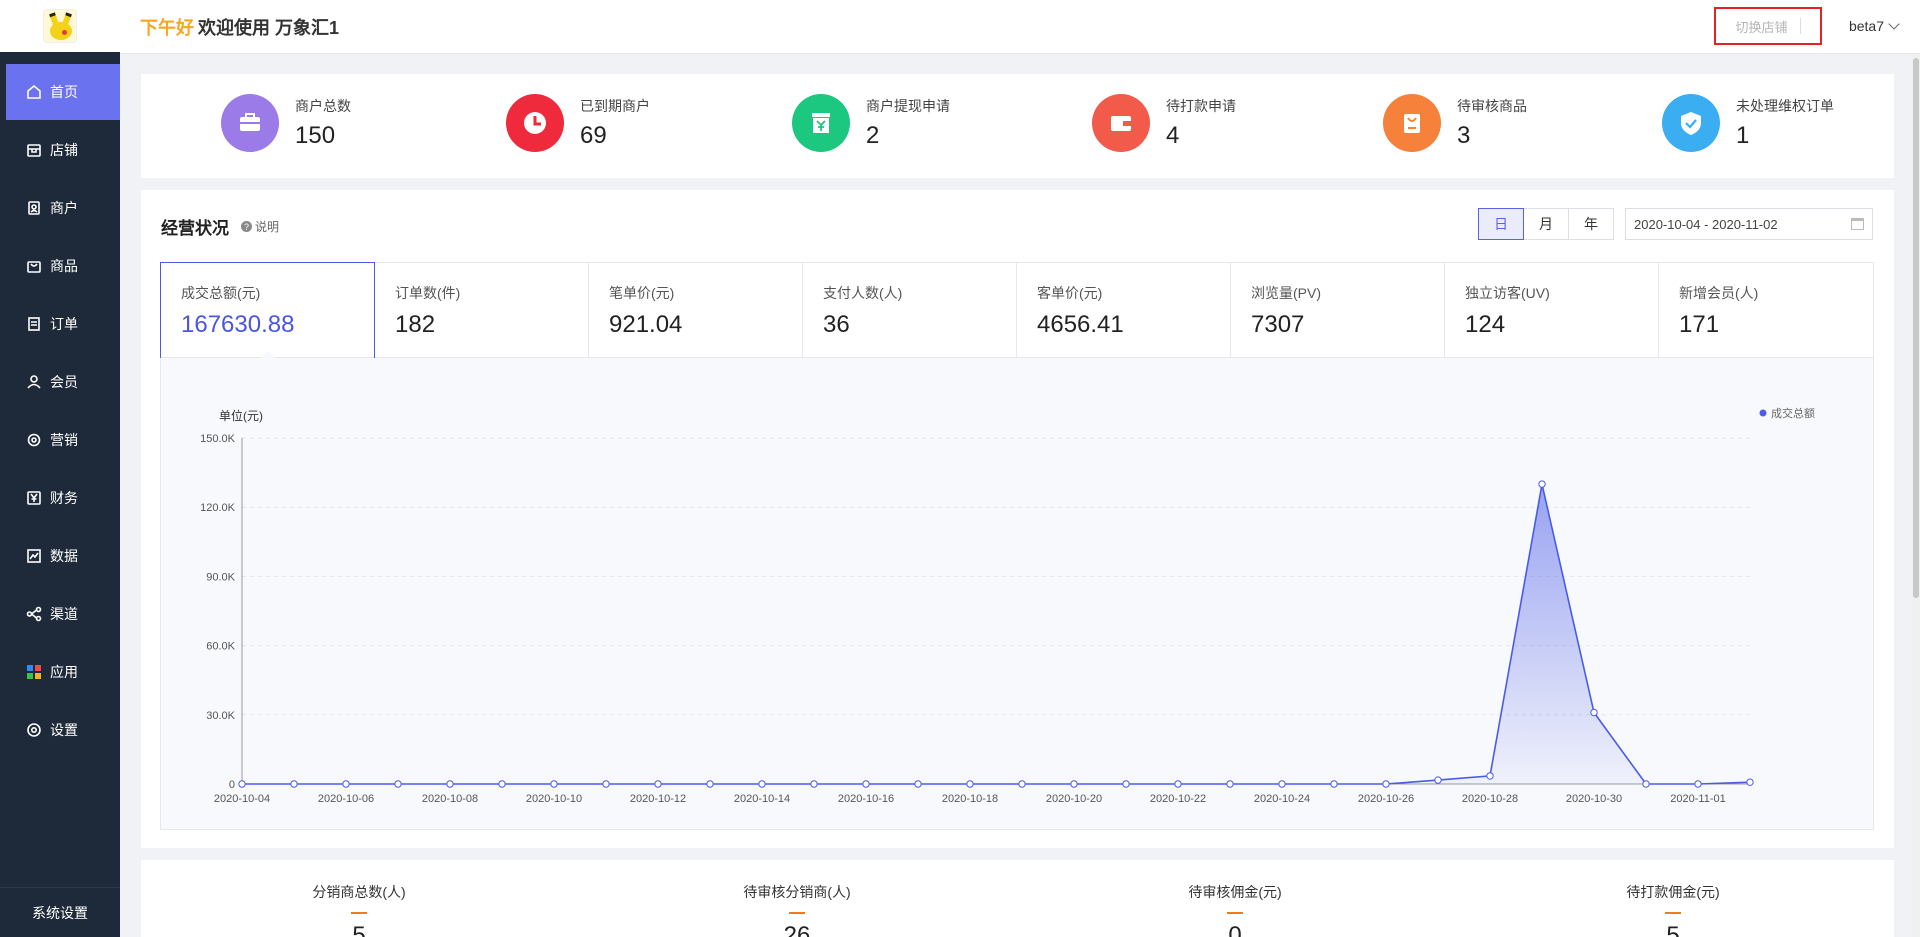 This screenshot has height=937, width=1920. I want to click on metric-label: 订单数(件), so click(428, 293).